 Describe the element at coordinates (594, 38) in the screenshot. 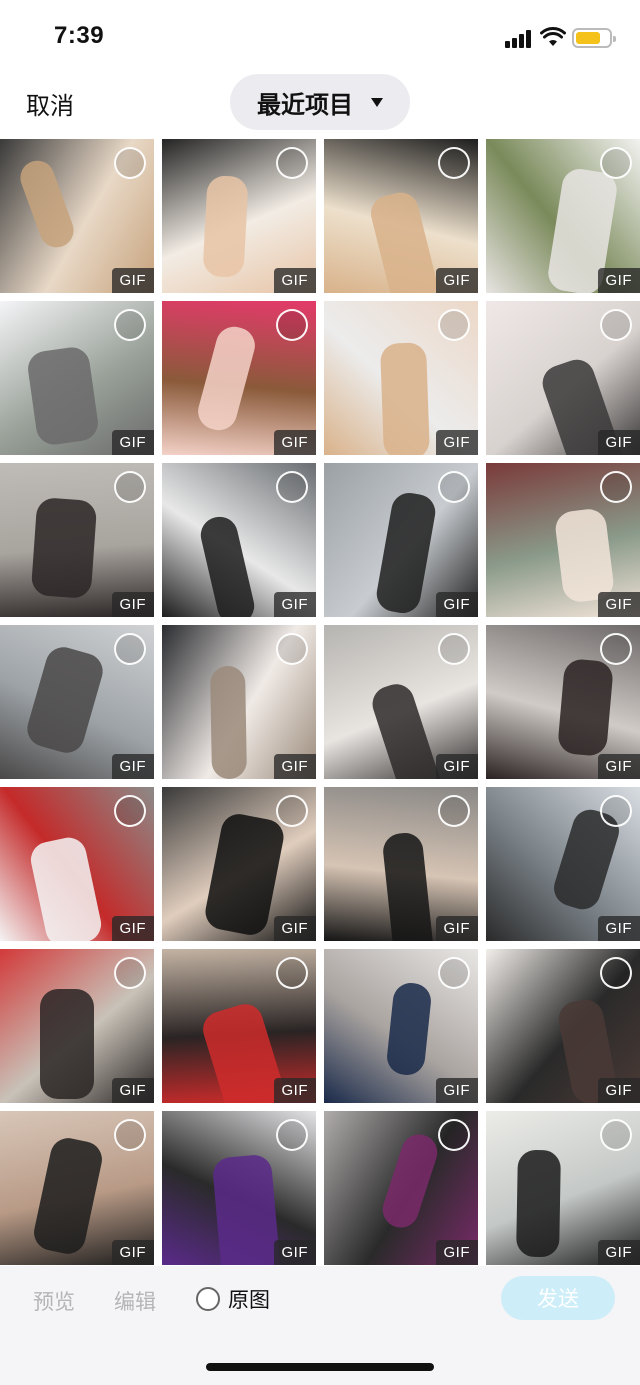

I see `battery-icon` at that location.